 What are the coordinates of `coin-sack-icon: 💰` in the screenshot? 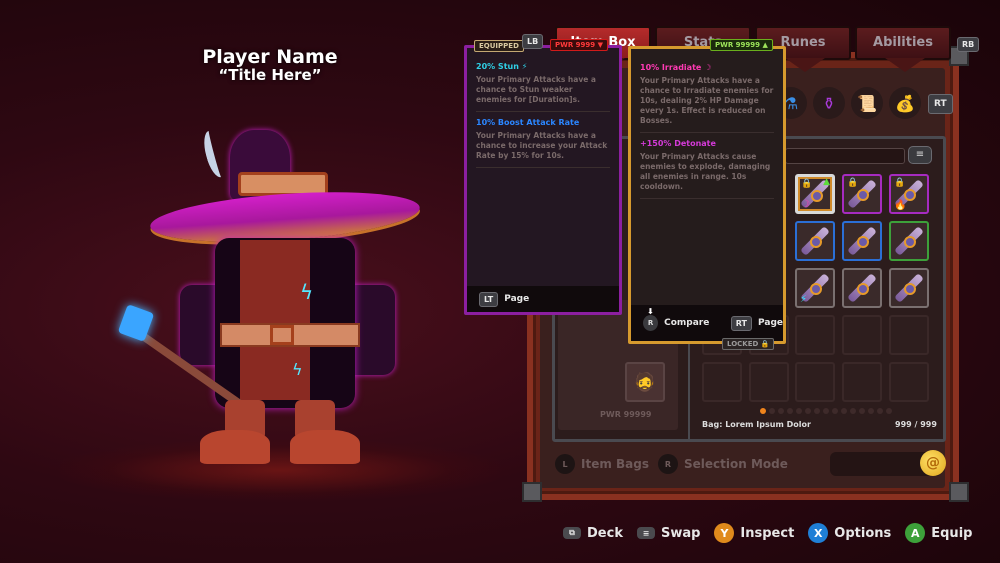 It's located at (905, 103).